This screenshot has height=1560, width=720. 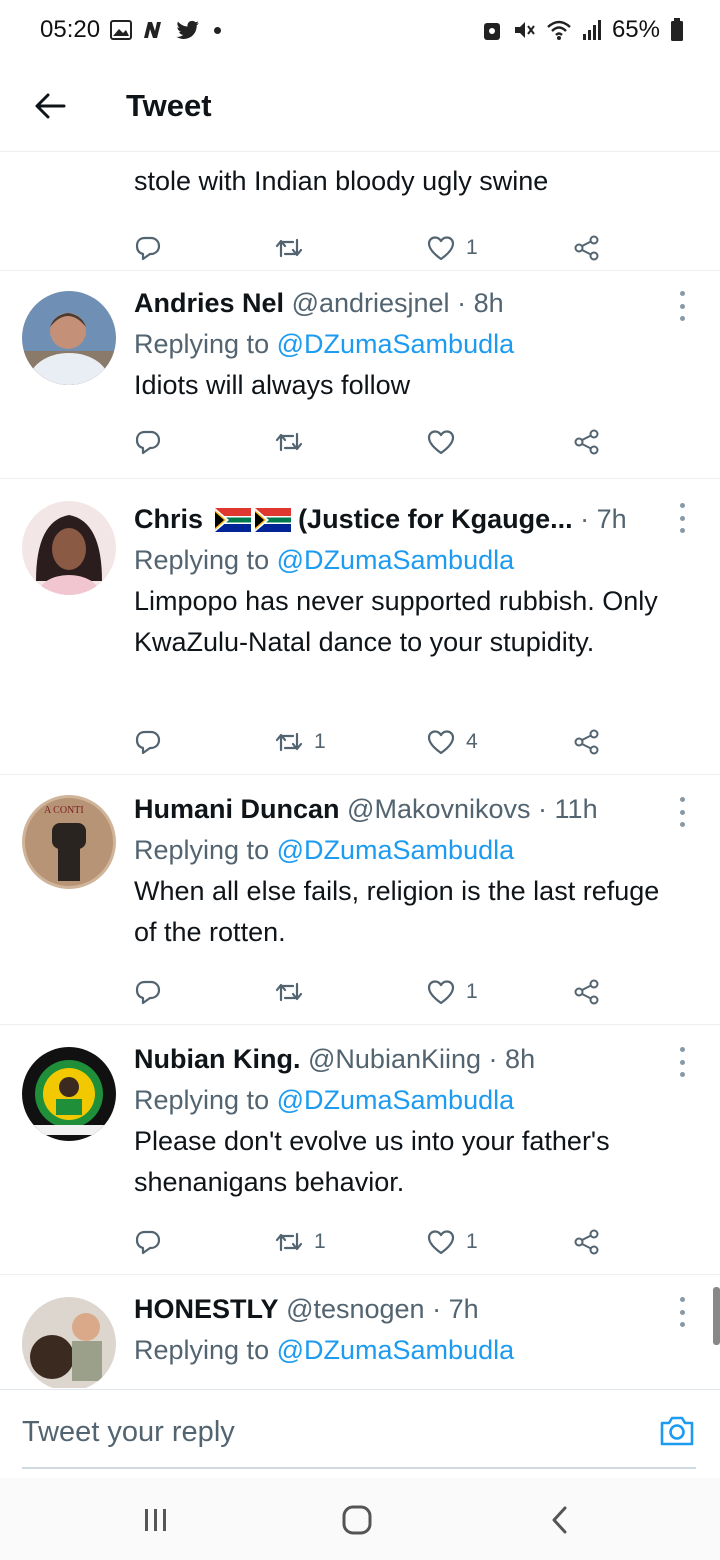 What do you see at coordinates (716, 1316) in the screenshot?
I see `scrollbar-thumb` at bounding box center [716, 1316].